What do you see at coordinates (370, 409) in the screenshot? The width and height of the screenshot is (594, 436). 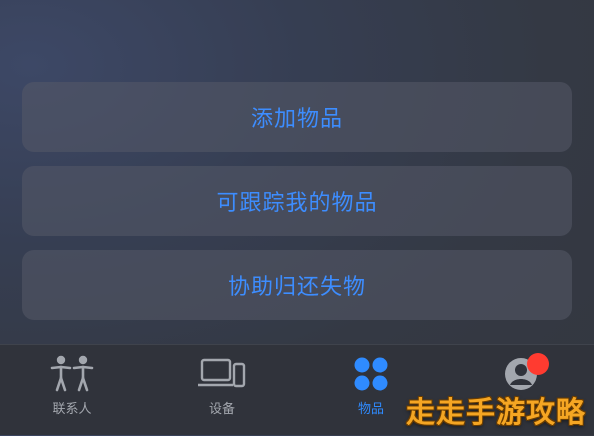 I see `tab-items-label: 物品` at bounding box center [370, 409].